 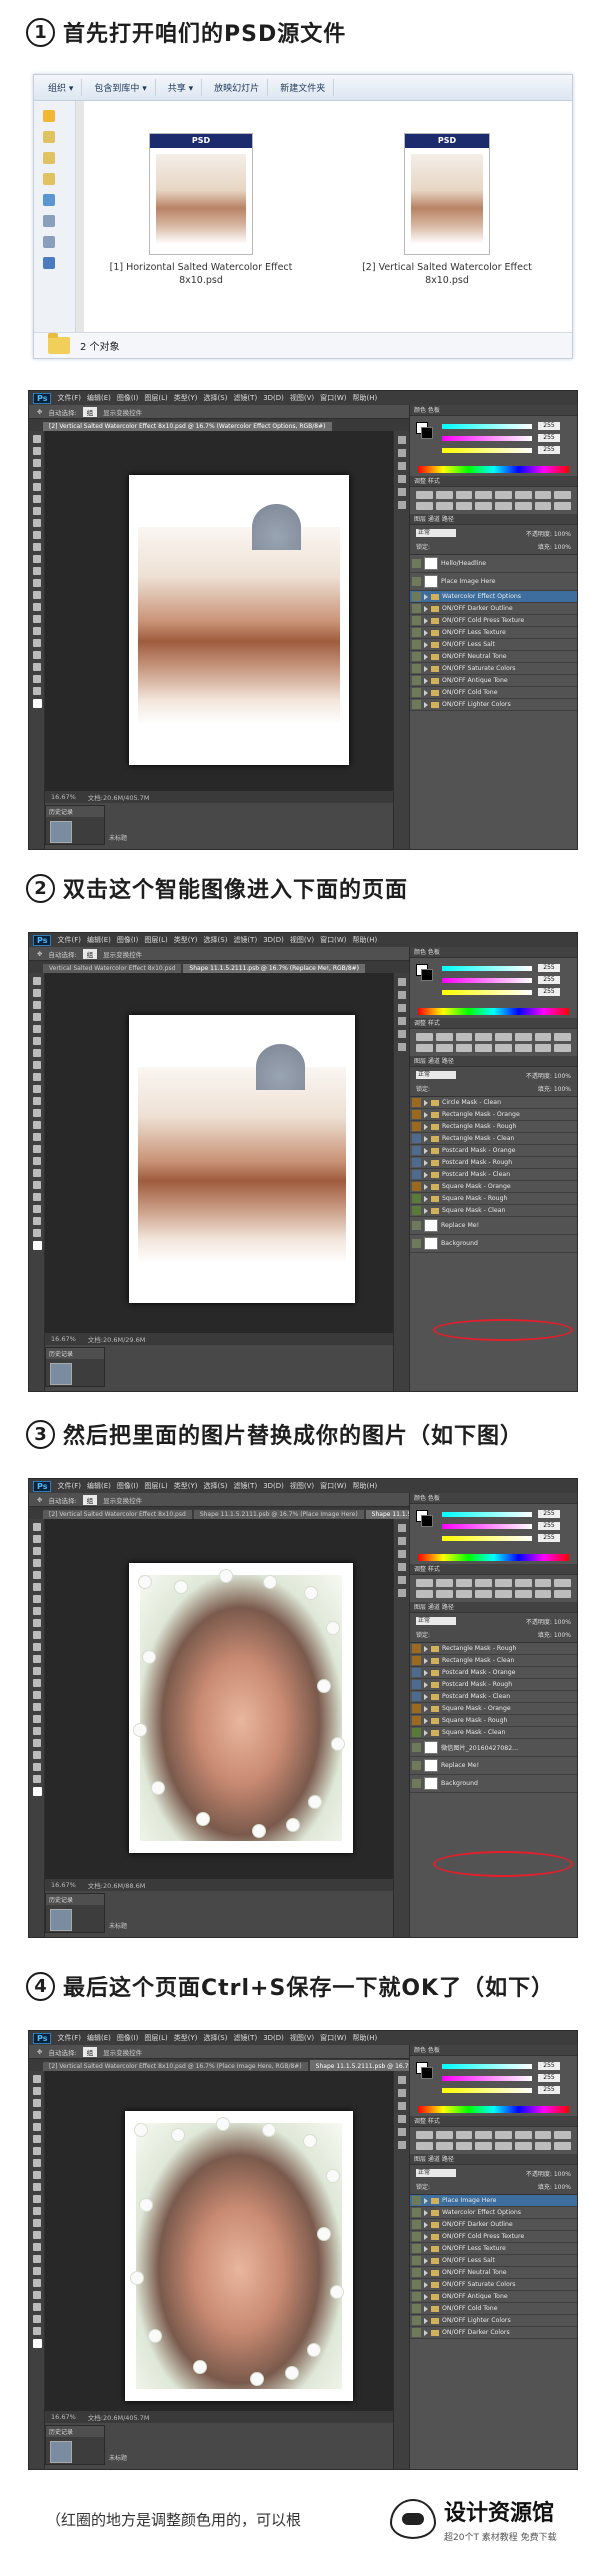 I want to click on nav-scrollbar, so click(x=80, y=216).